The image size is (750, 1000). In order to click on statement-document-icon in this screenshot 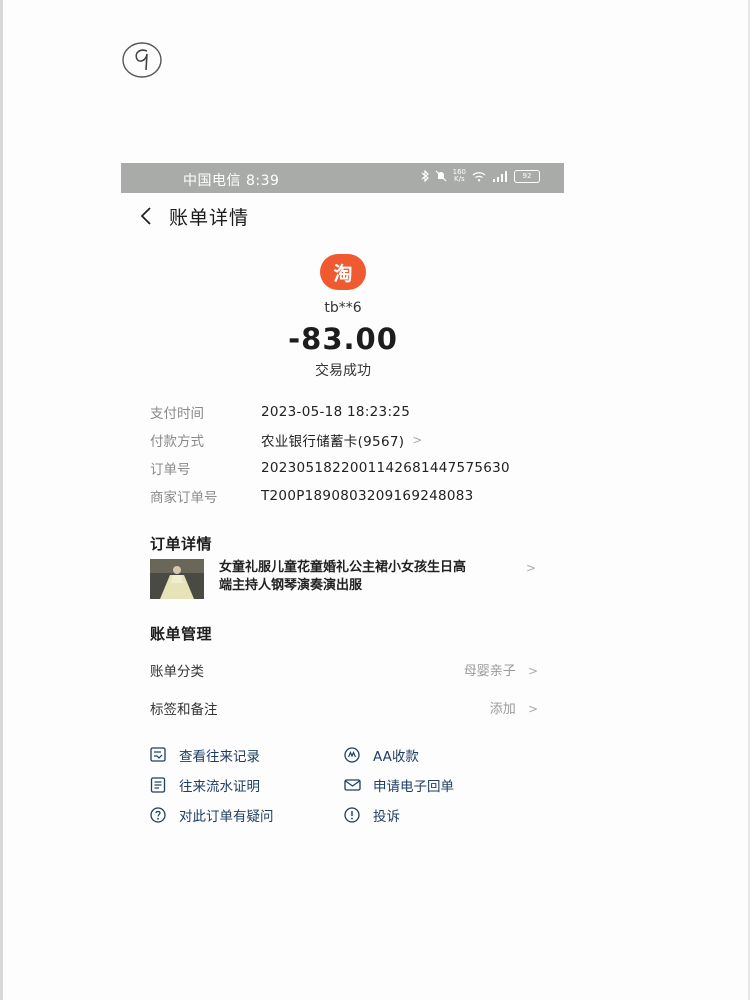, I will do `click(158, 785)`.